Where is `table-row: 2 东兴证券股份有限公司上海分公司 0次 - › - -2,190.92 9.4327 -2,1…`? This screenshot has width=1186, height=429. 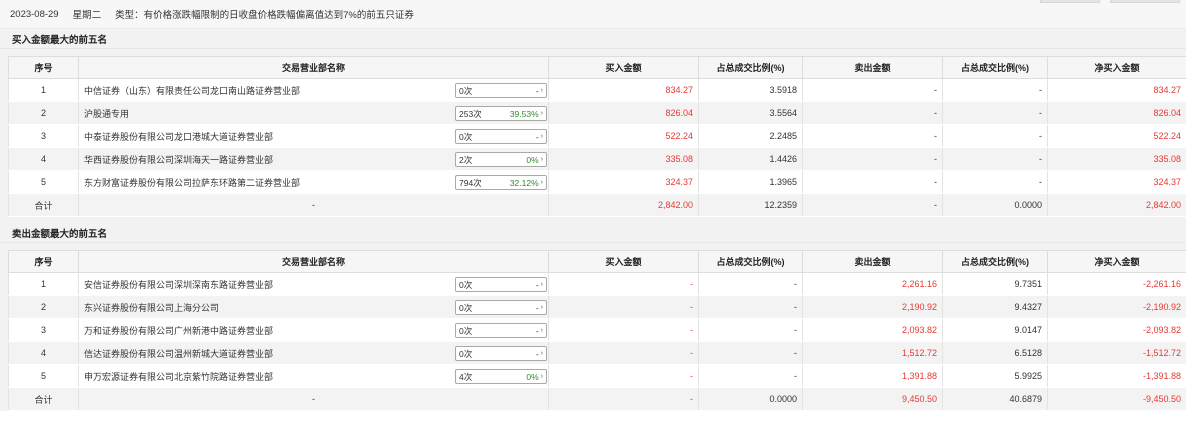
table-row: 2 东兴证券股份有限公司上海分公司 0次 - › - -2,190.92 9.4327 -2,1… is located at coordinates (597, 307).